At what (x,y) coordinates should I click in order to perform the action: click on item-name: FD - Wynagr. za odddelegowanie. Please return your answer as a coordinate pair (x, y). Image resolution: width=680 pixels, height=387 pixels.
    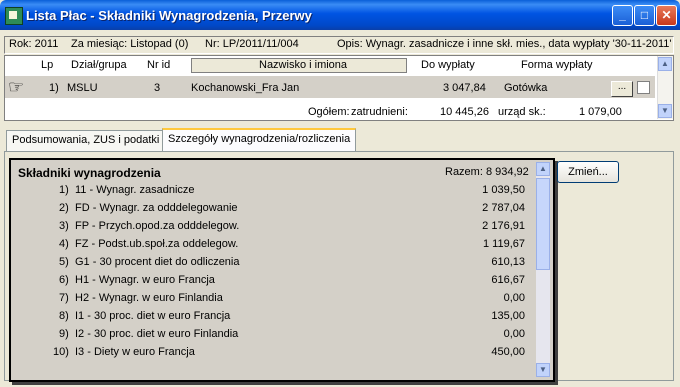
    Looking at the image, I should click on (156, 208).